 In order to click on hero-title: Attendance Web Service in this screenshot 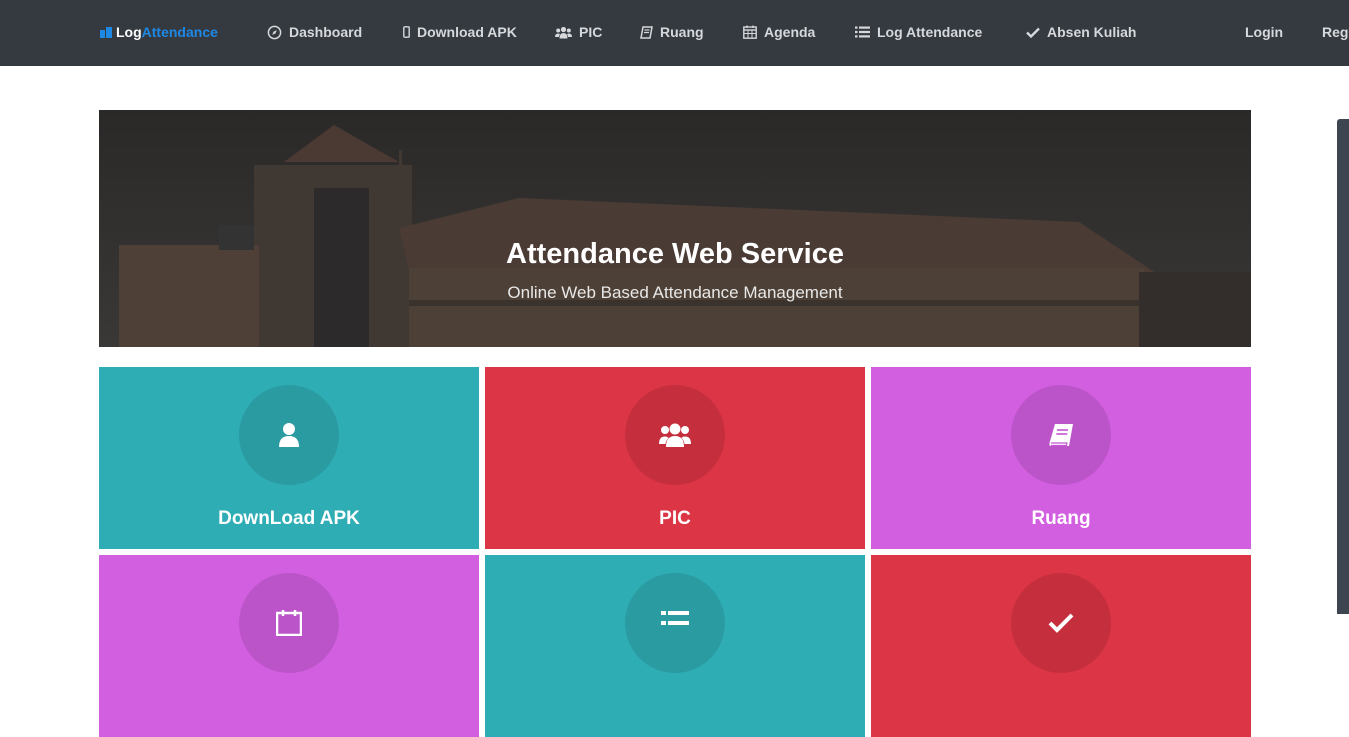, I will do `click(675, 254)`.